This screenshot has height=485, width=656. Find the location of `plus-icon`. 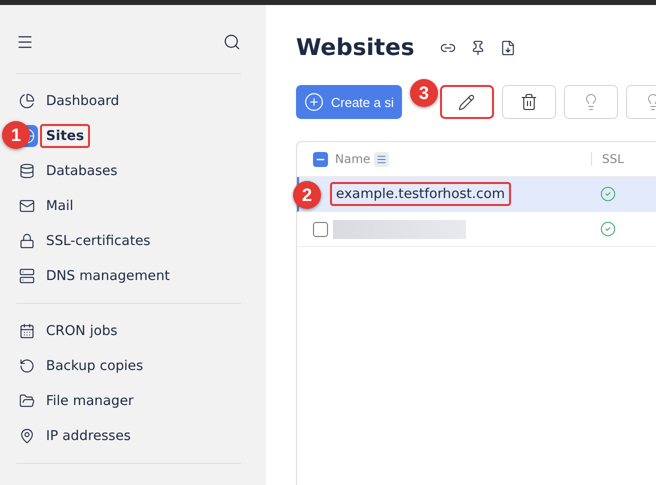

plus-icon is located at coordinates (314, 102).